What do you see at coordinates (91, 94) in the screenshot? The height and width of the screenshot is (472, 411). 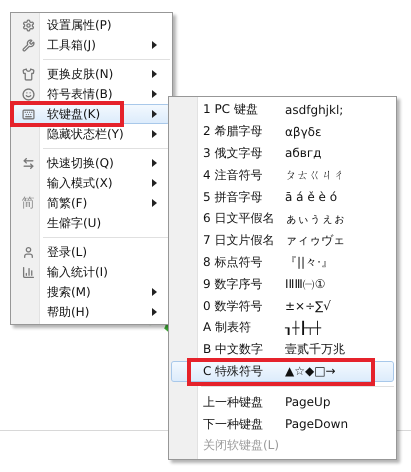 I see `menu-item: 符号表情(B)` at bounding box center [91, 94].